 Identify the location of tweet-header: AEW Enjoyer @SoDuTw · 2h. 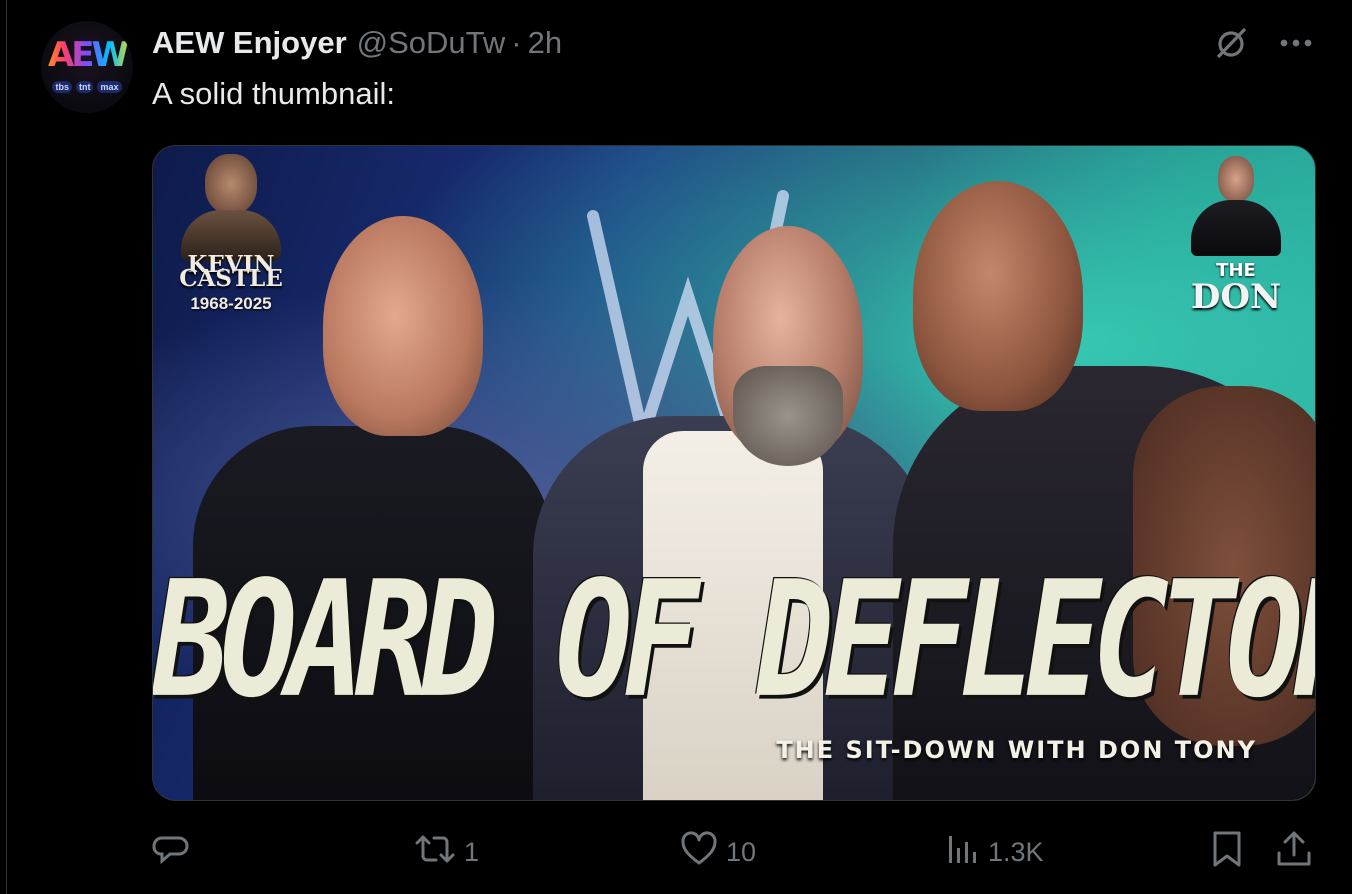
(357, 43).